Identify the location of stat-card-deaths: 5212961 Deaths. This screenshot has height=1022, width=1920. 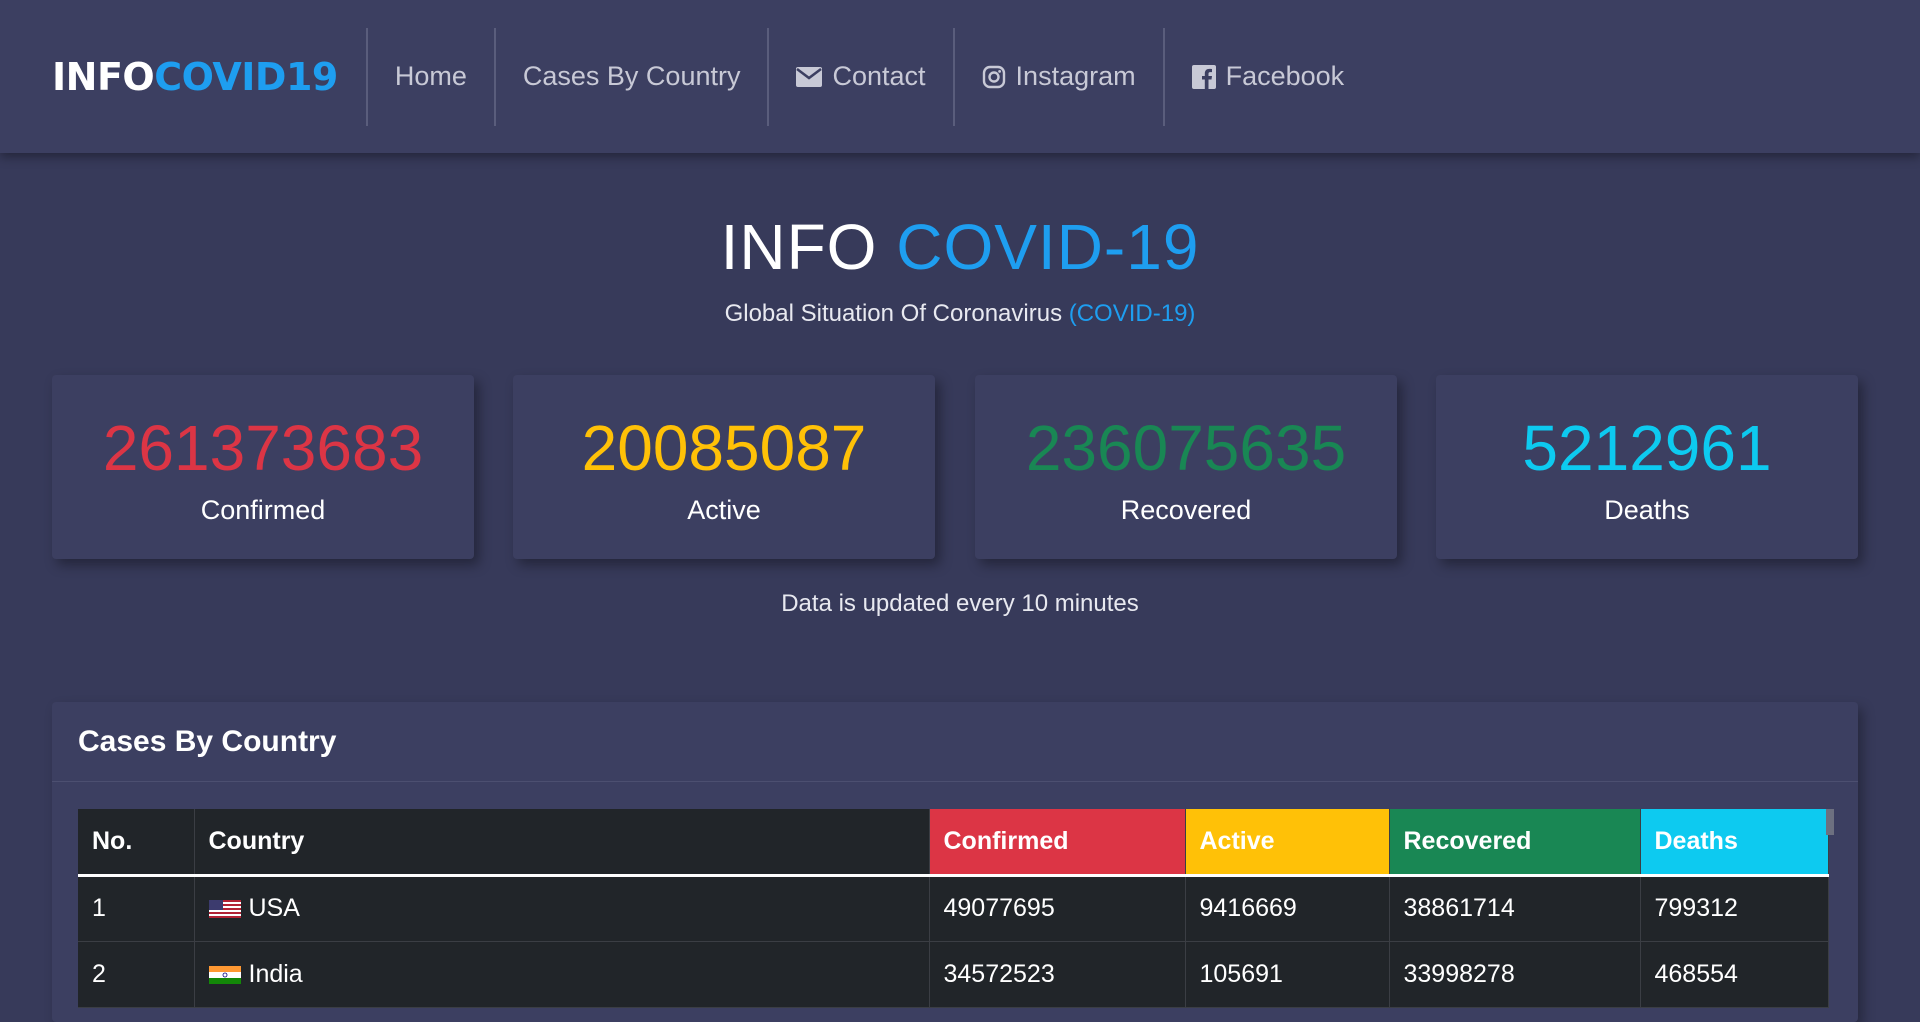
(1647, 467).